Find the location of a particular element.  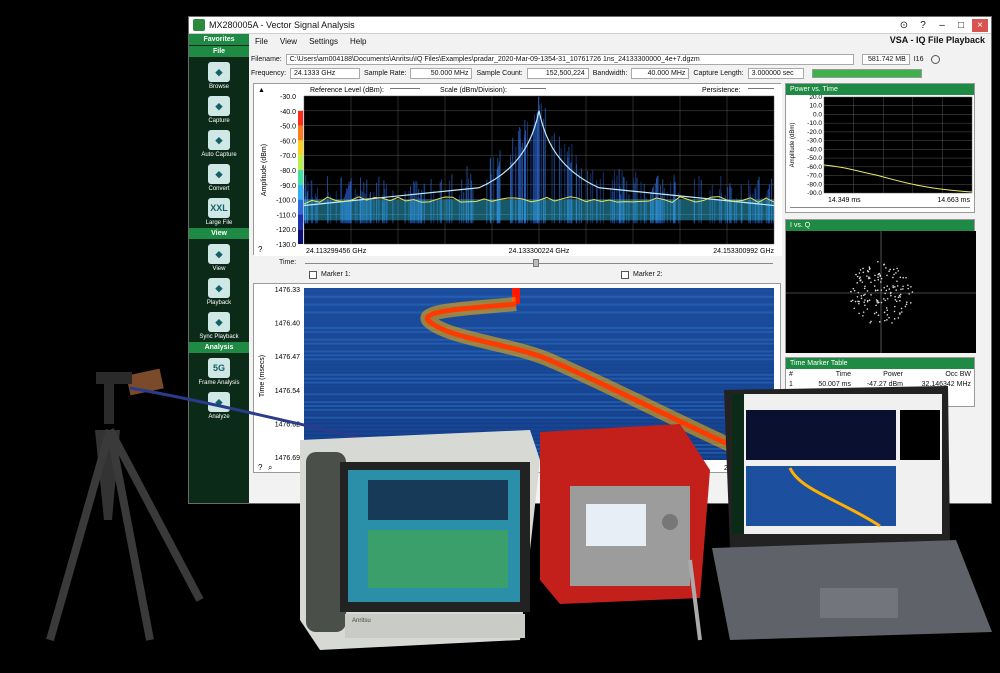

sidebar-item-playback: ◆ Playback is located at coordinates (219, 291).